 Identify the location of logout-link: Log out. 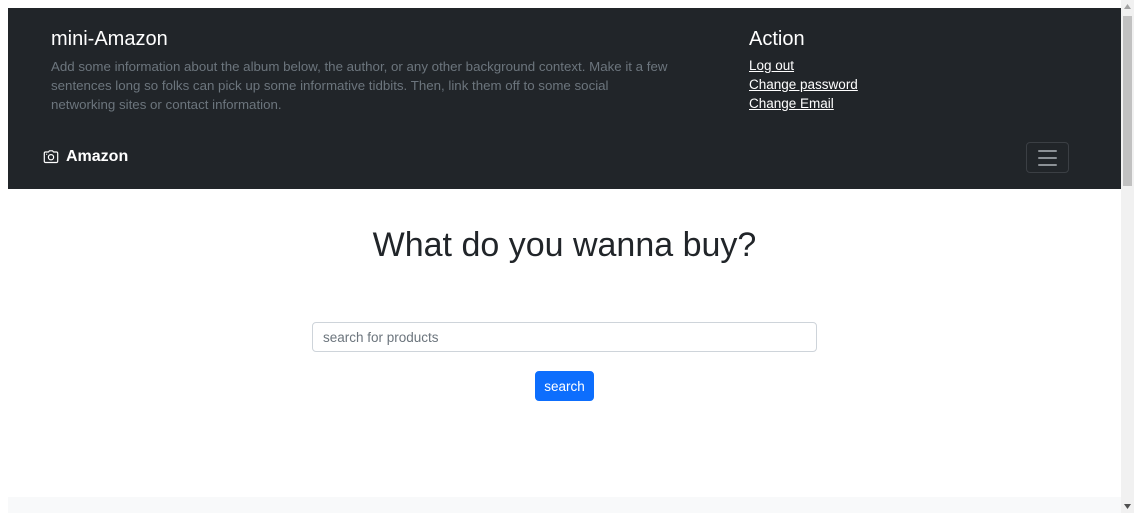
(771, 65).